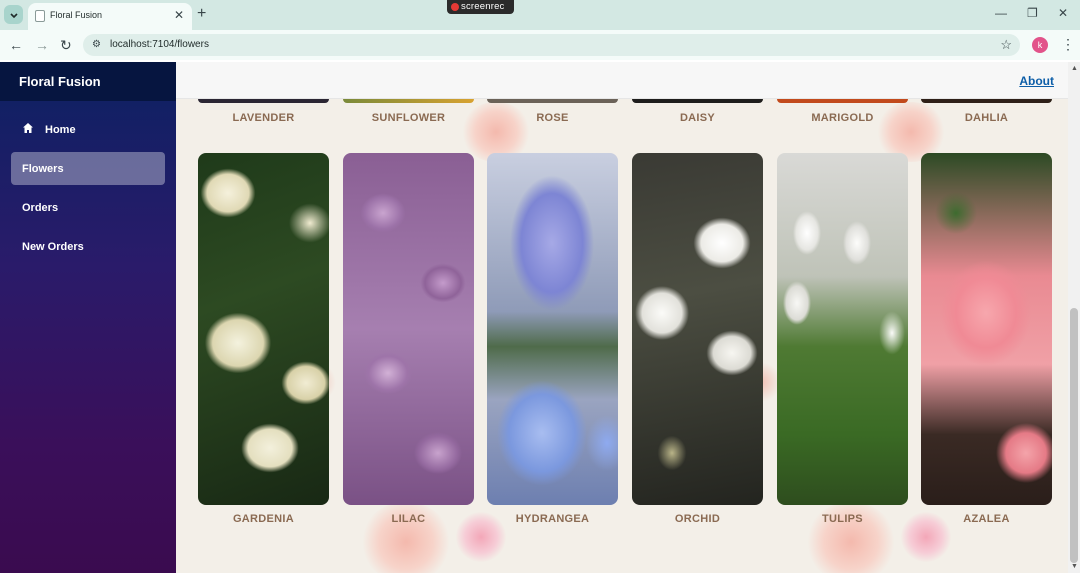 This screenshot has width=1080, height=573. Describe the element at coordinates (263, 329) in the screenshot. I see `flower-card-gardenia` at that location.